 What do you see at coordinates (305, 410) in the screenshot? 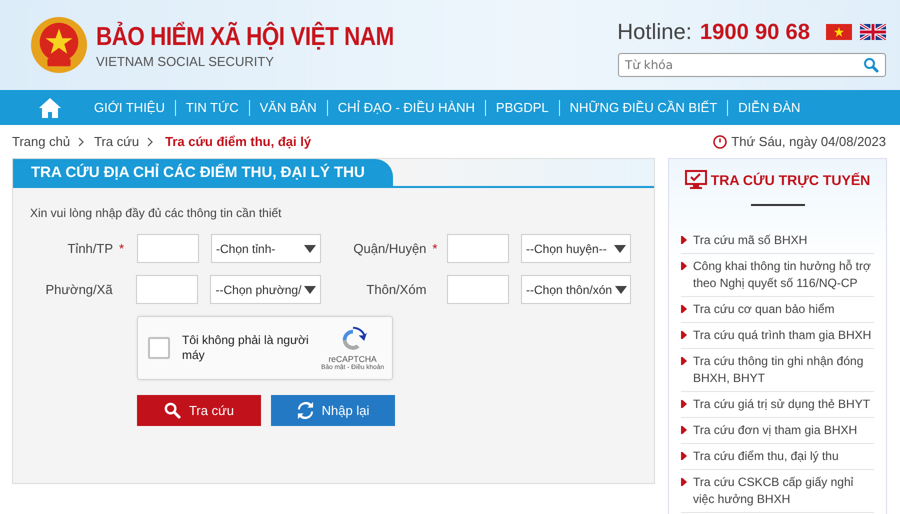
I see `refresh-icon` at bounding box center [305, 410].